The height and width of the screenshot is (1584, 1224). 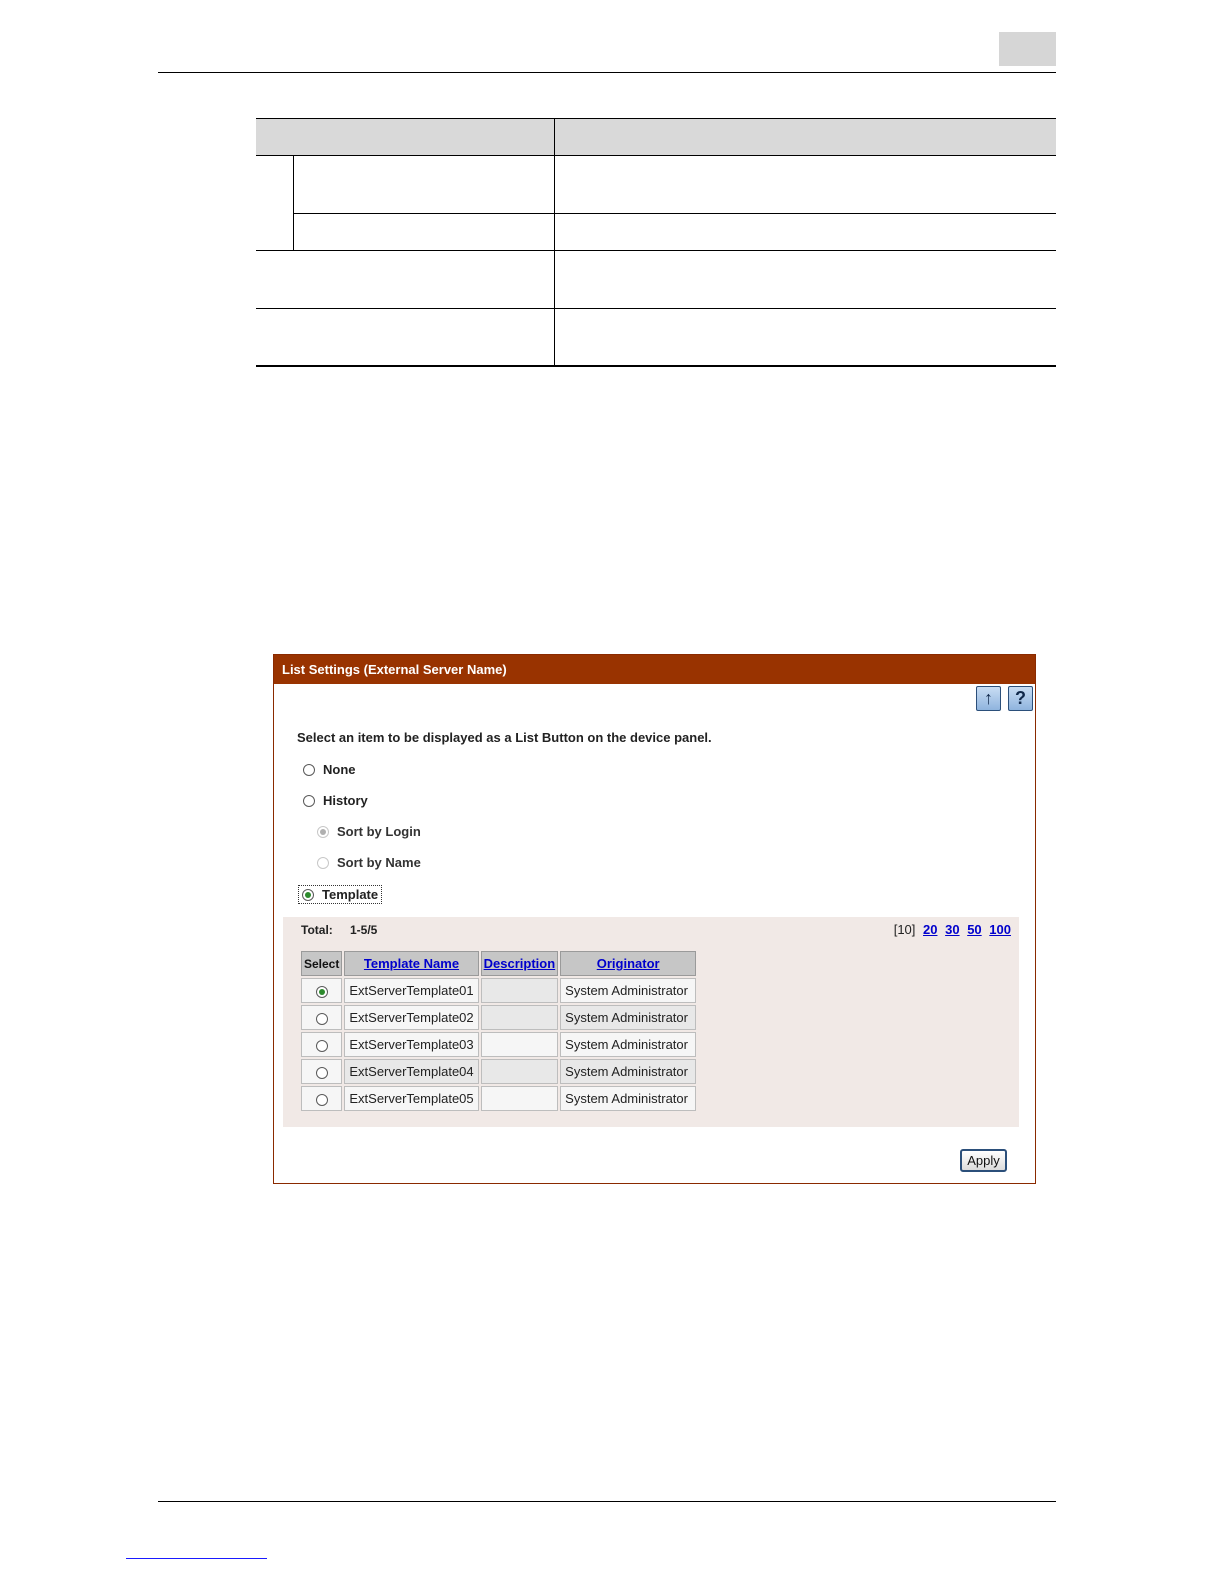 I want to click on column-template-name: Template Name, so click(x=411, y=963).